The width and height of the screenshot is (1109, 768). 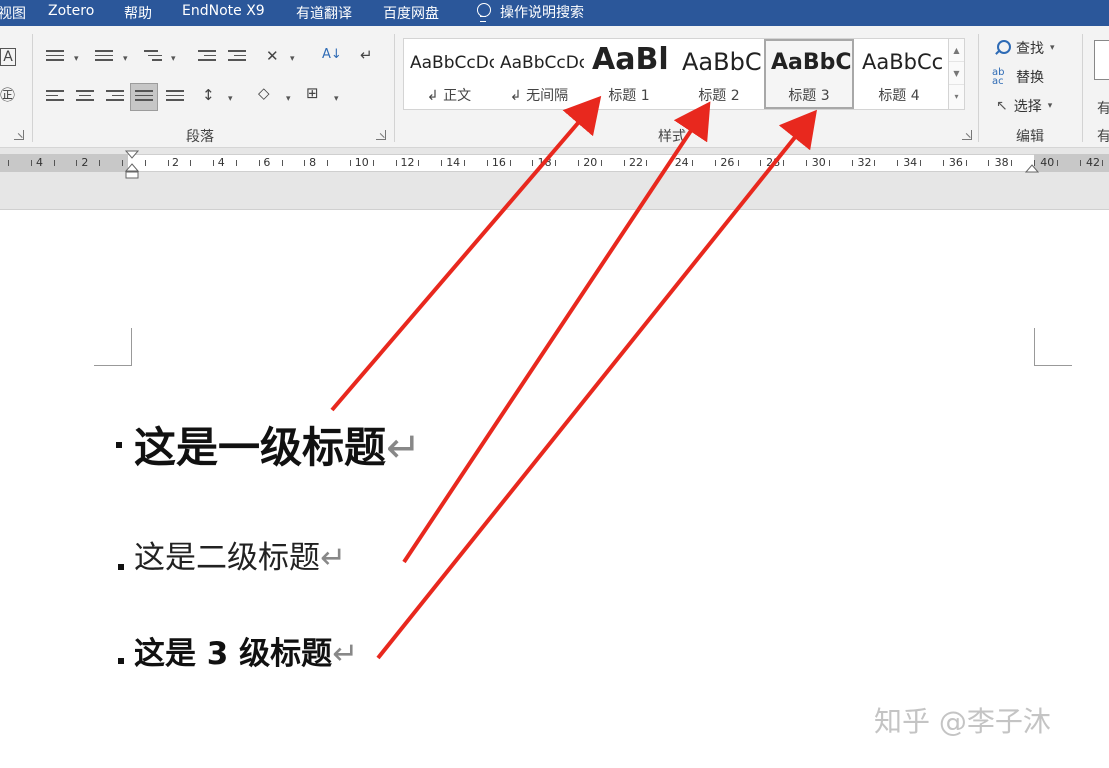 What do you see at coordinates (104, 58) in the screenshot?
I see `numbering-icon` at bounding box center [104, 58].